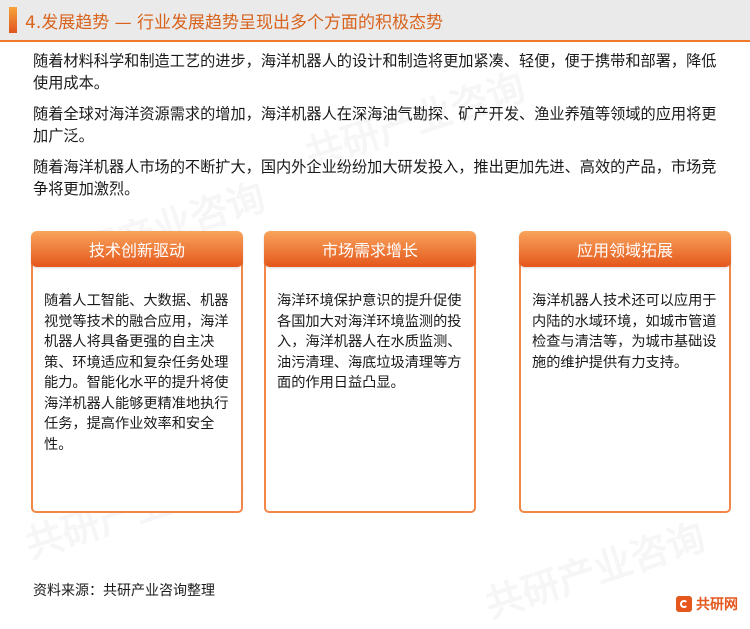 The width and height of the screenshot is (750, 629). Describe the element at coordinates (137, 249) in the screenshot. I see `card-title: 技术创新驱动` at that location.